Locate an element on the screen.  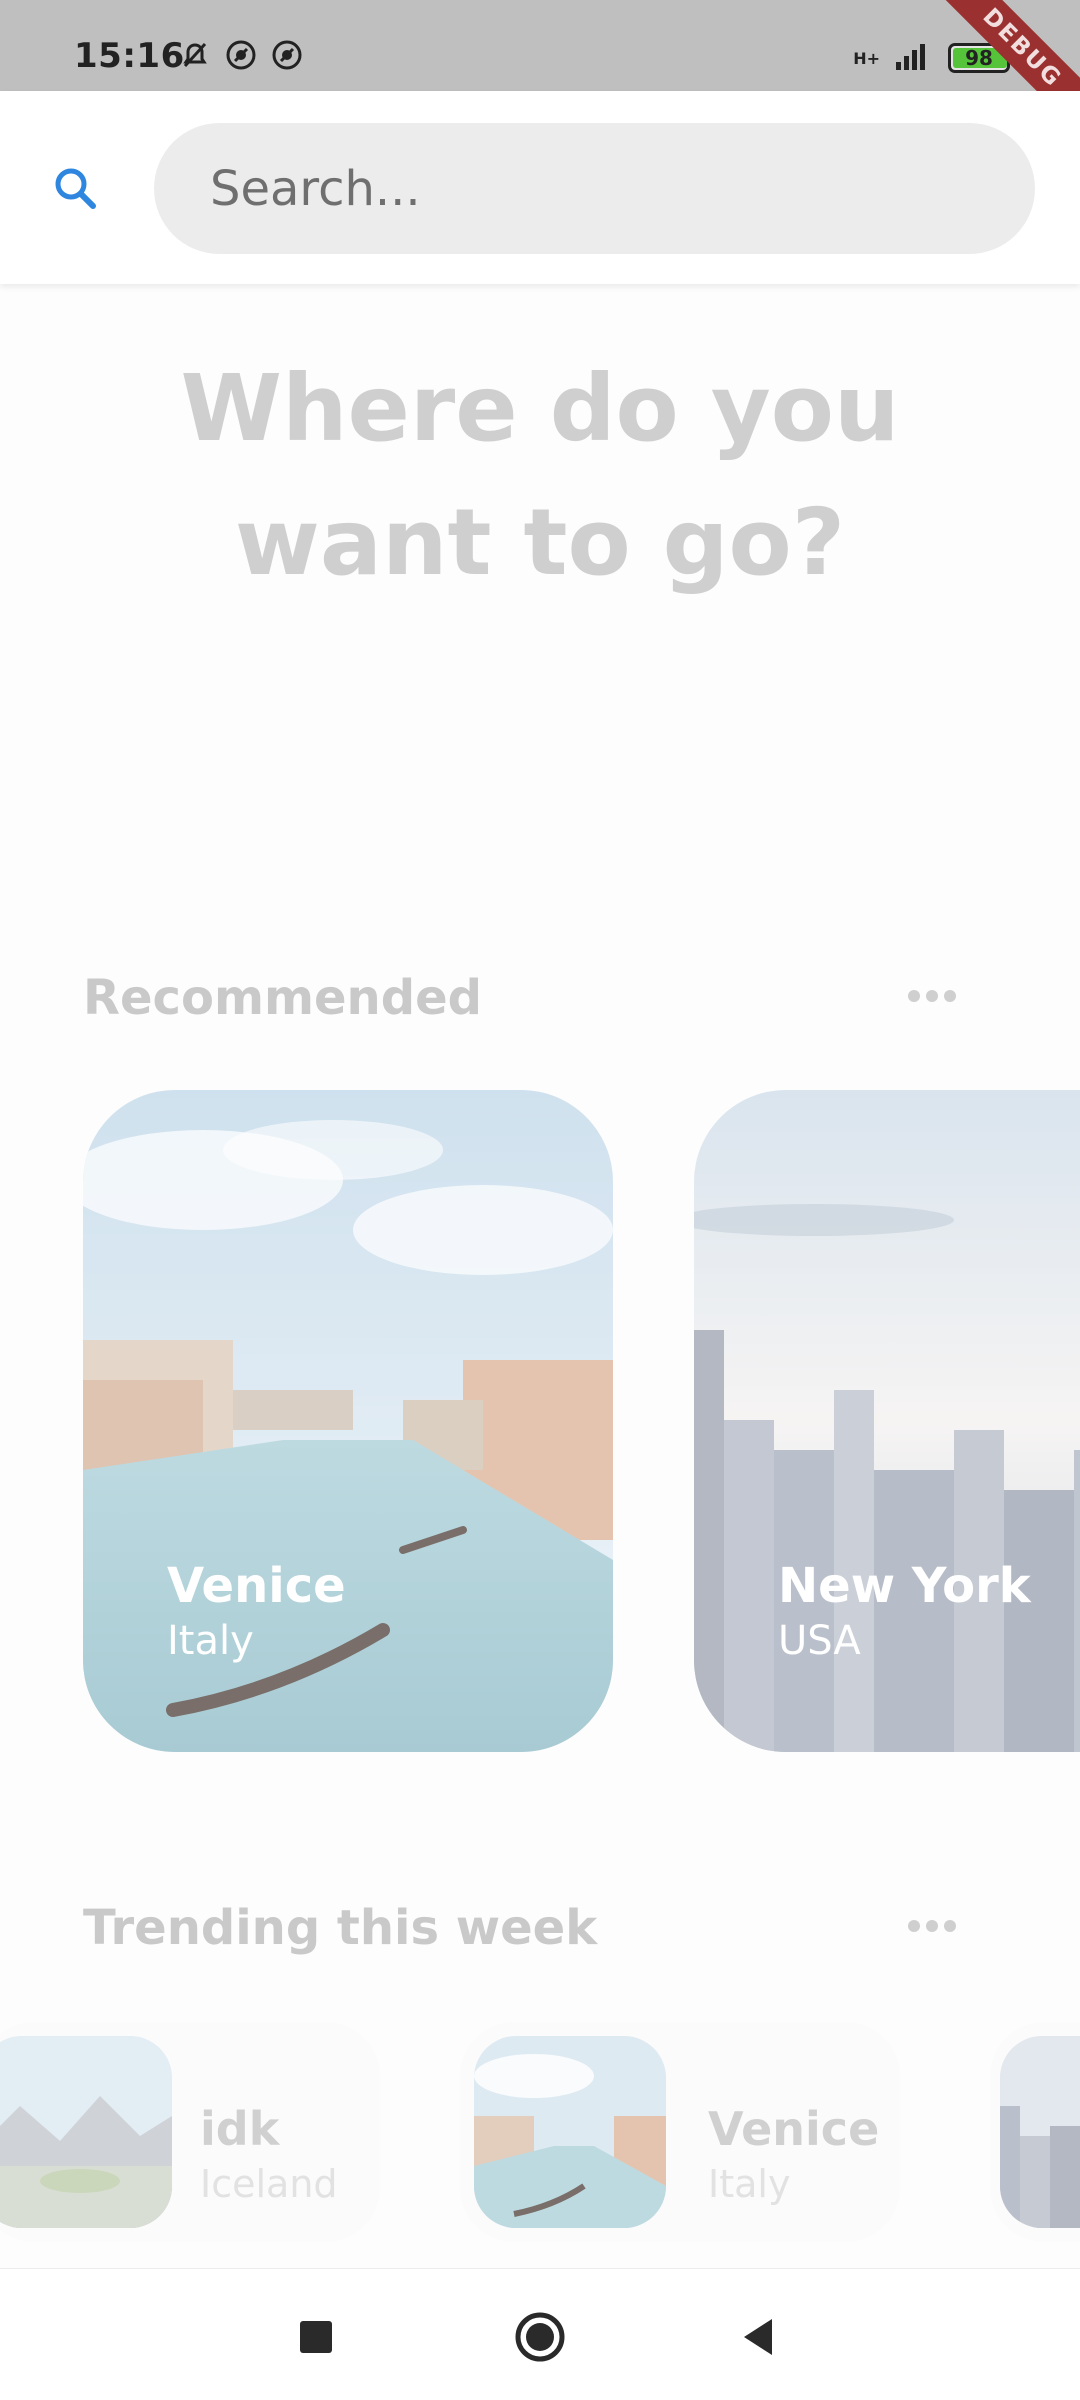
search-header is located at coordinates (540, 187).